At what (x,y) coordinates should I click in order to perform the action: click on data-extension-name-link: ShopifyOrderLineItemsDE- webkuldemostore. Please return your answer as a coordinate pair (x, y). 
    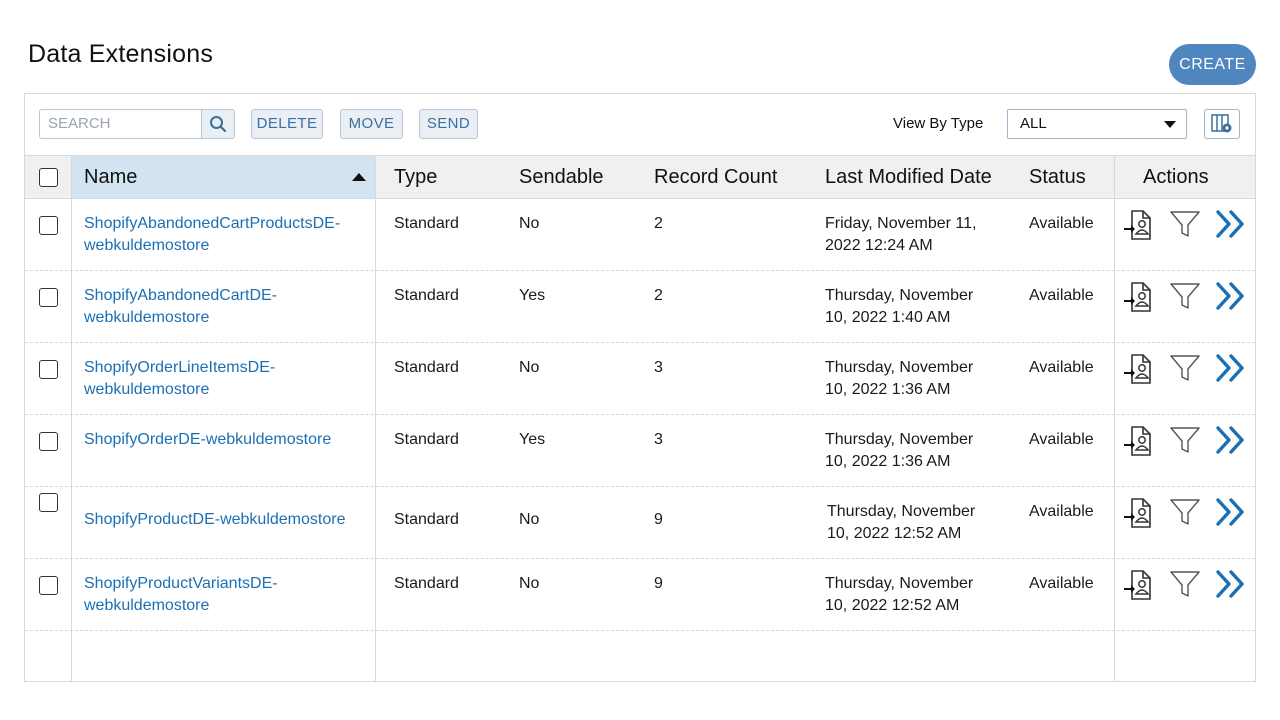
    Looking at the image, I should click on (179, 379).